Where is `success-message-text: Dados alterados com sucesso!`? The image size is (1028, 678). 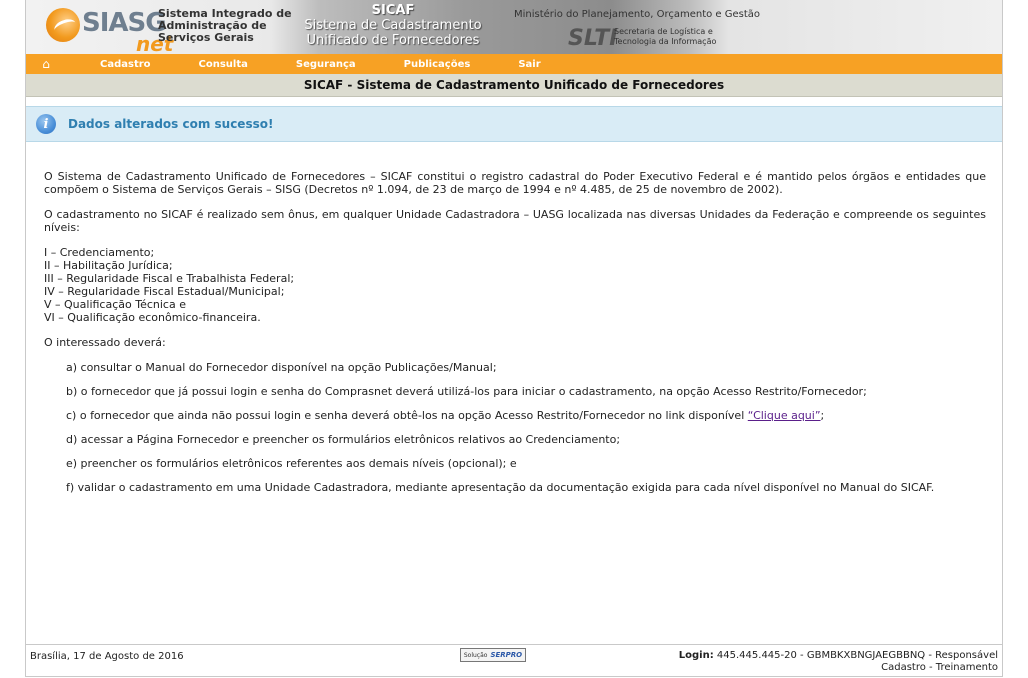 success-message-text: Dados alterados com sucesso! is located at coordinates (171, 124).